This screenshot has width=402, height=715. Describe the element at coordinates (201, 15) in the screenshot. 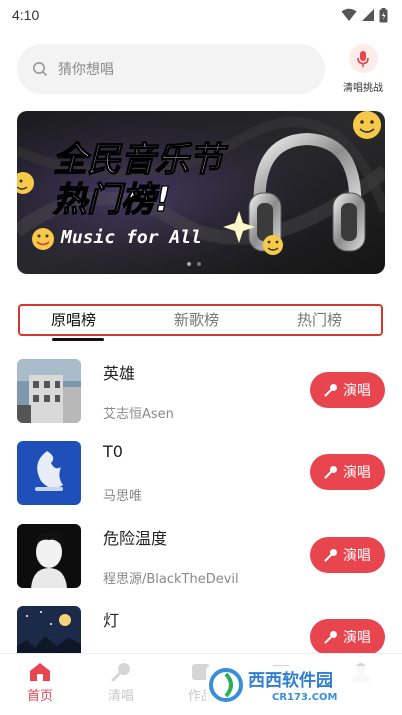

I see `status-bar: 4:10` at that location.